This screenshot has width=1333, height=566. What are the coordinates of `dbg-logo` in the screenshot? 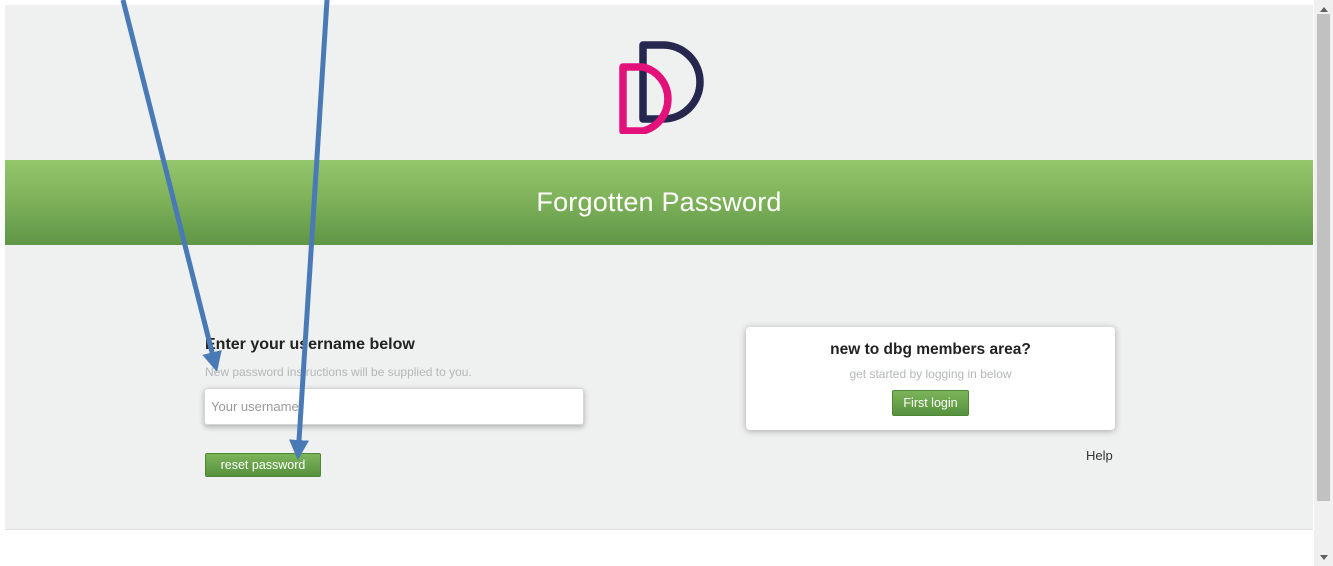 It's located at (661, 87).